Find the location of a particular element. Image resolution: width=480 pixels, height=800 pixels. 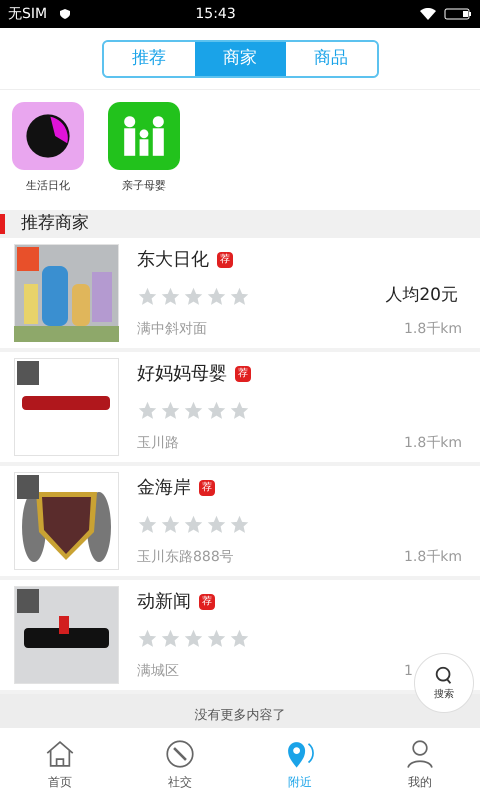

section-marker is located at coordinates (2, 224).